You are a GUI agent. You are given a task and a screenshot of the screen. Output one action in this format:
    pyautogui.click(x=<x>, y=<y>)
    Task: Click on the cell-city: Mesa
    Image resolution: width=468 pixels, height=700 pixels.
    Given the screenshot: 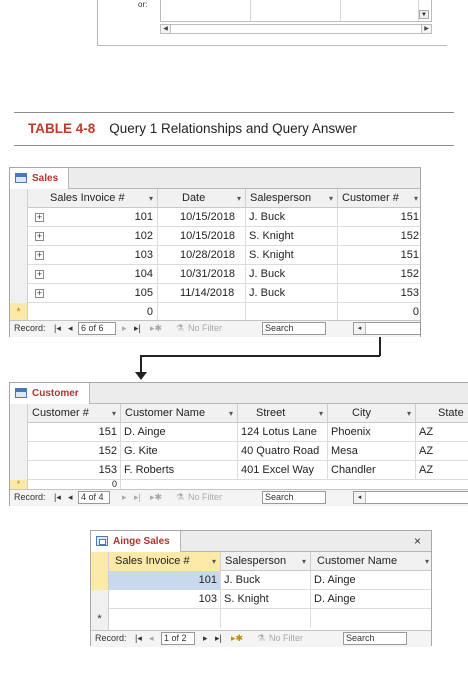 What is the action you would take?
    pyautogui.click(x=372, y=451)
    